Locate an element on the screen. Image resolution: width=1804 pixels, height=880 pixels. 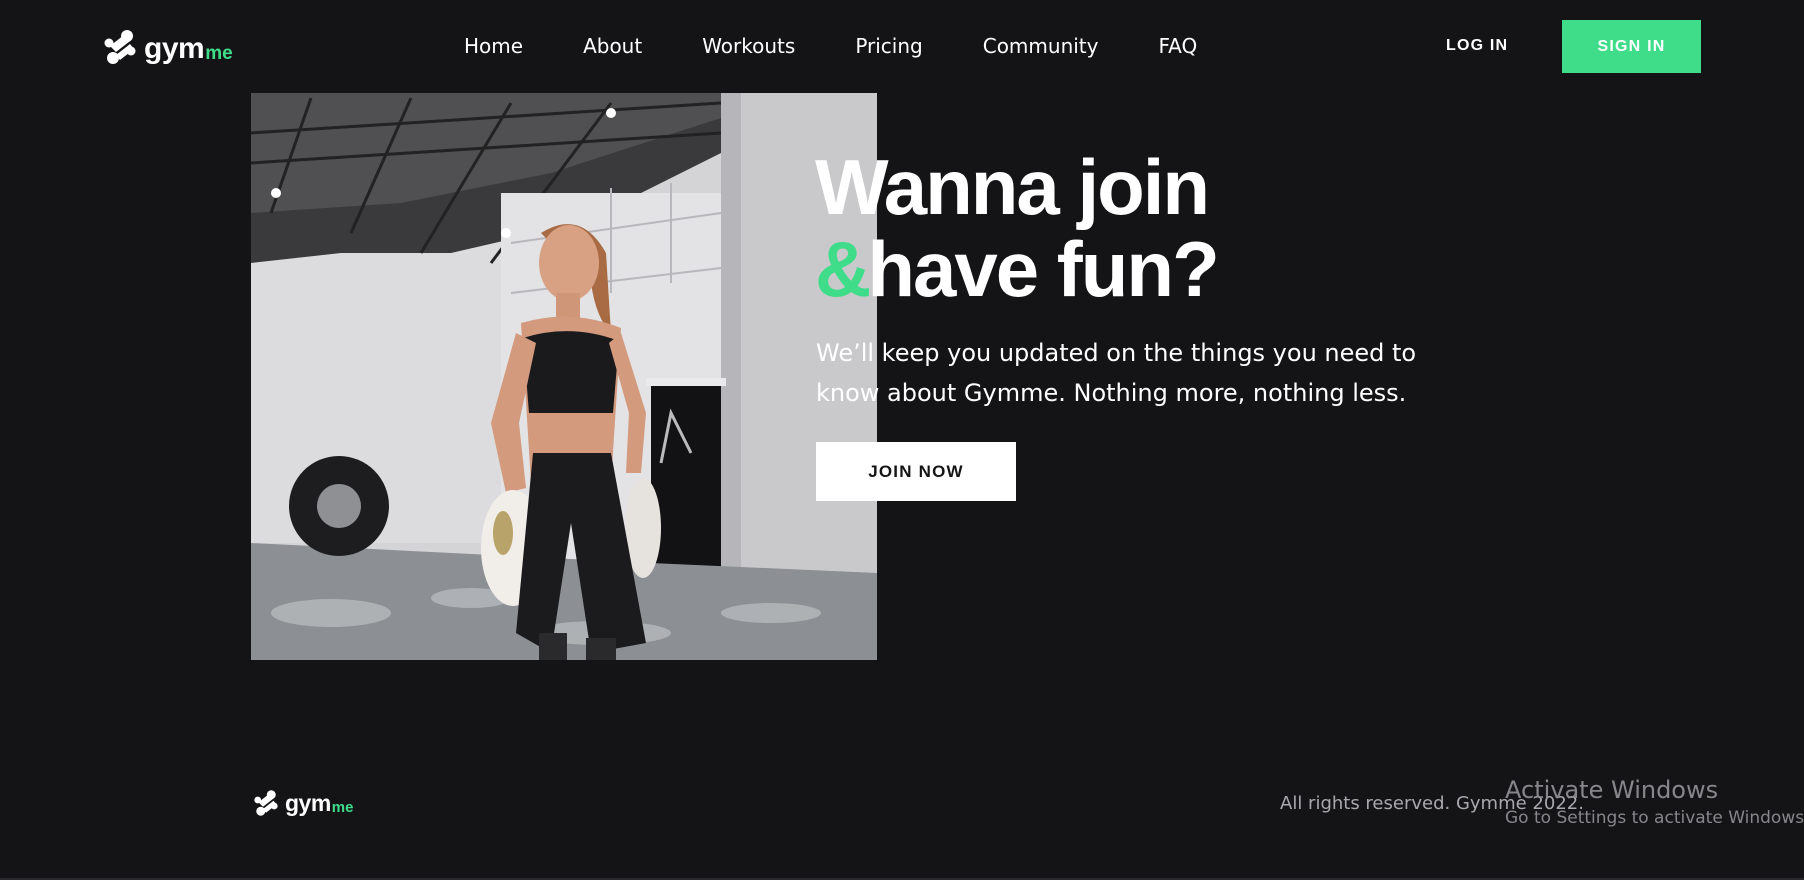
hero-title-ampersand: & is located at coordinates (843, 269).